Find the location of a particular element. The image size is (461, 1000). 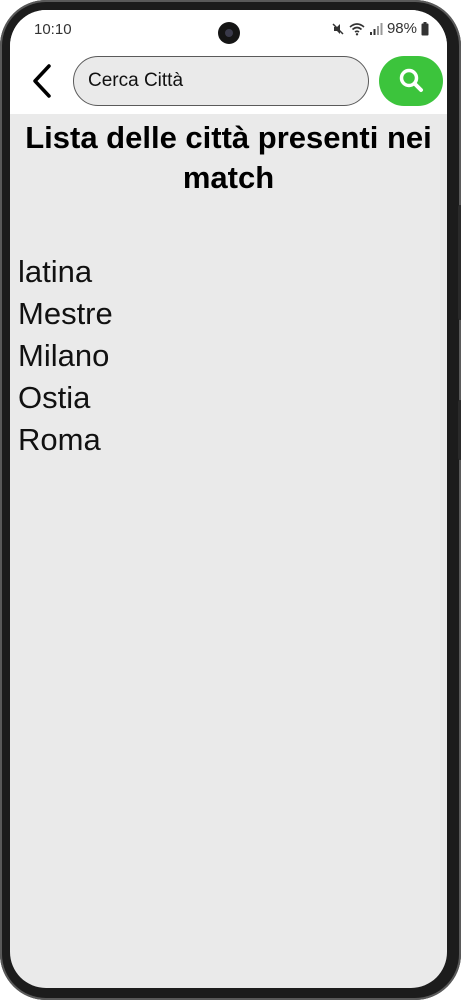

page-title: Lista delle città presenti nei match is located at coordinates (228, 157).